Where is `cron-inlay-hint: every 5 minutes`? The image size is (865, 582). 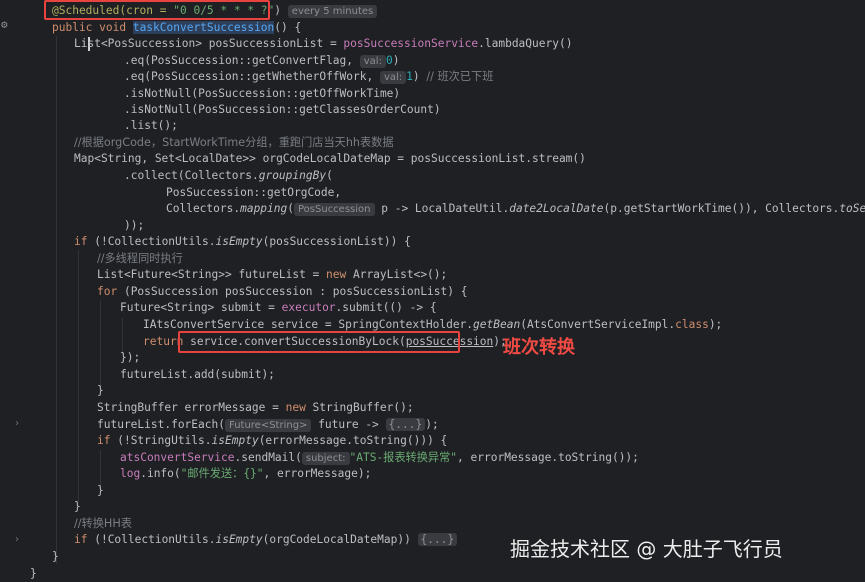 cron-inlay-hint: every 5 minutes is located at coordinates (332, 11).